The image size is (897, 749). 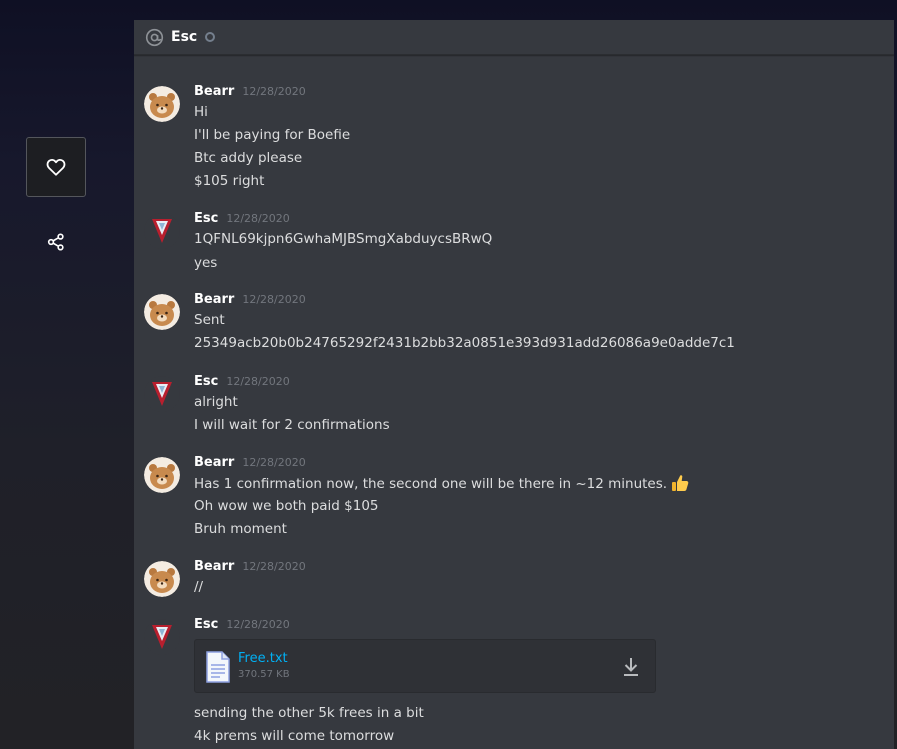 I want to click on chat-header: Esc, so click(x=514, y=37).